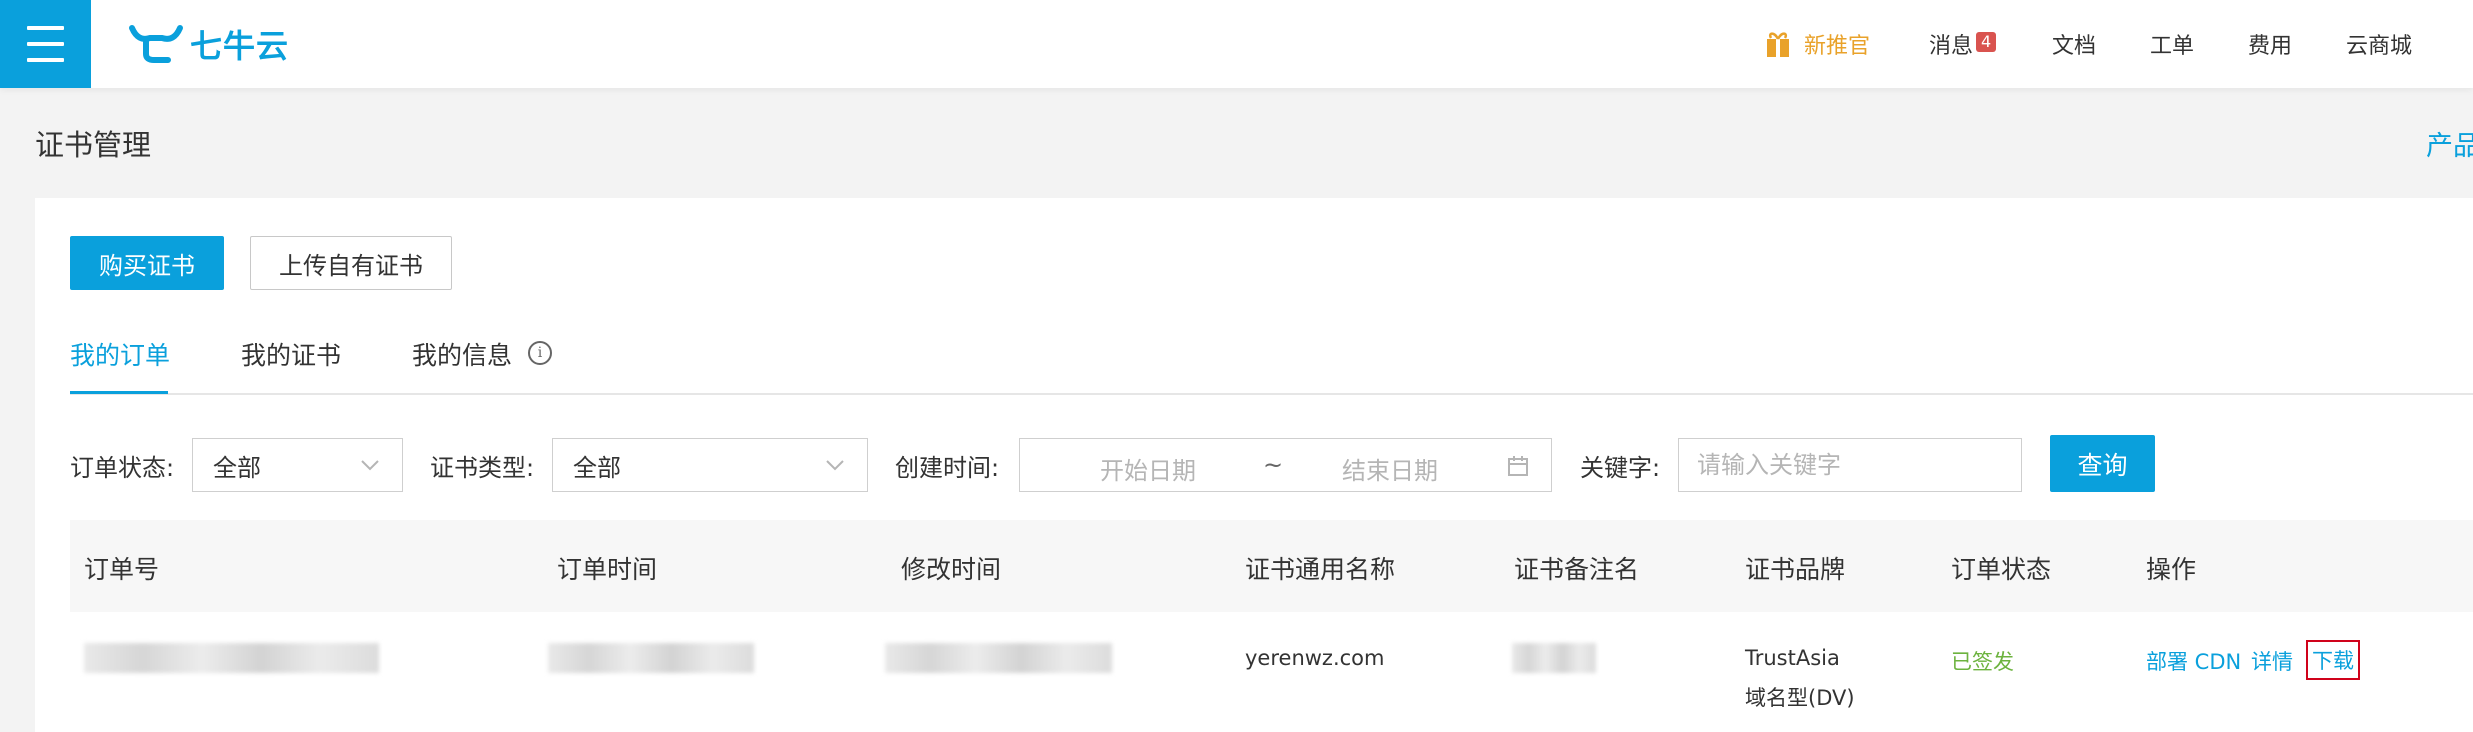  Describe the element at coordinates (1986, 42) in the screenshot. I see `messages-badge: 4` at that location.